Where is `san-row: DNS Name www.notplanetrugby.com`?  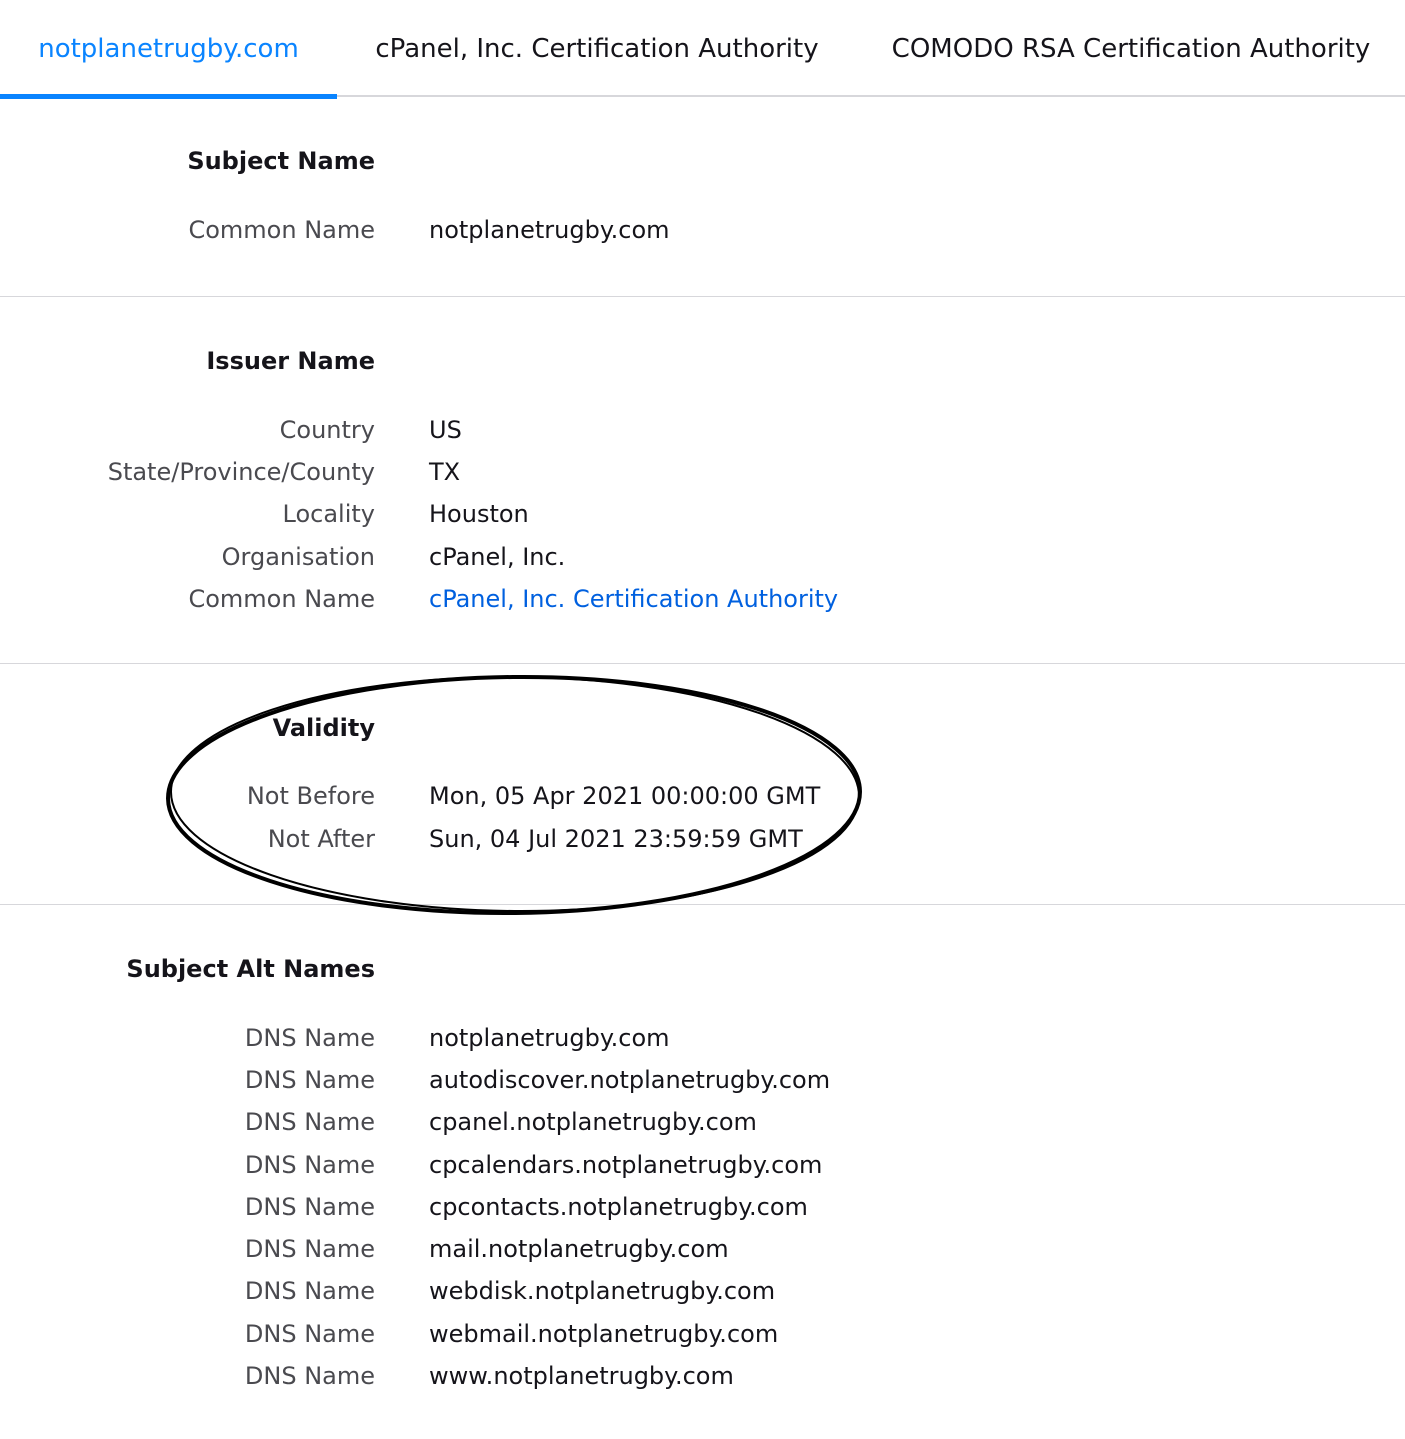
san-row: DNS Name www.notplanetrugby.com is located at coordinates (702, 1376).